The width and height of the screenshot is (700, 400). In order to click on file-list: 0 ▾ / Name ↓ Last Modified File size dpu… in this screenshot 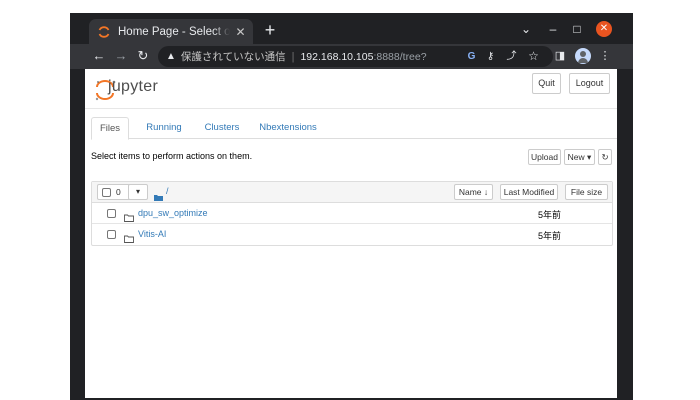, I will do `click(352, 213)`.